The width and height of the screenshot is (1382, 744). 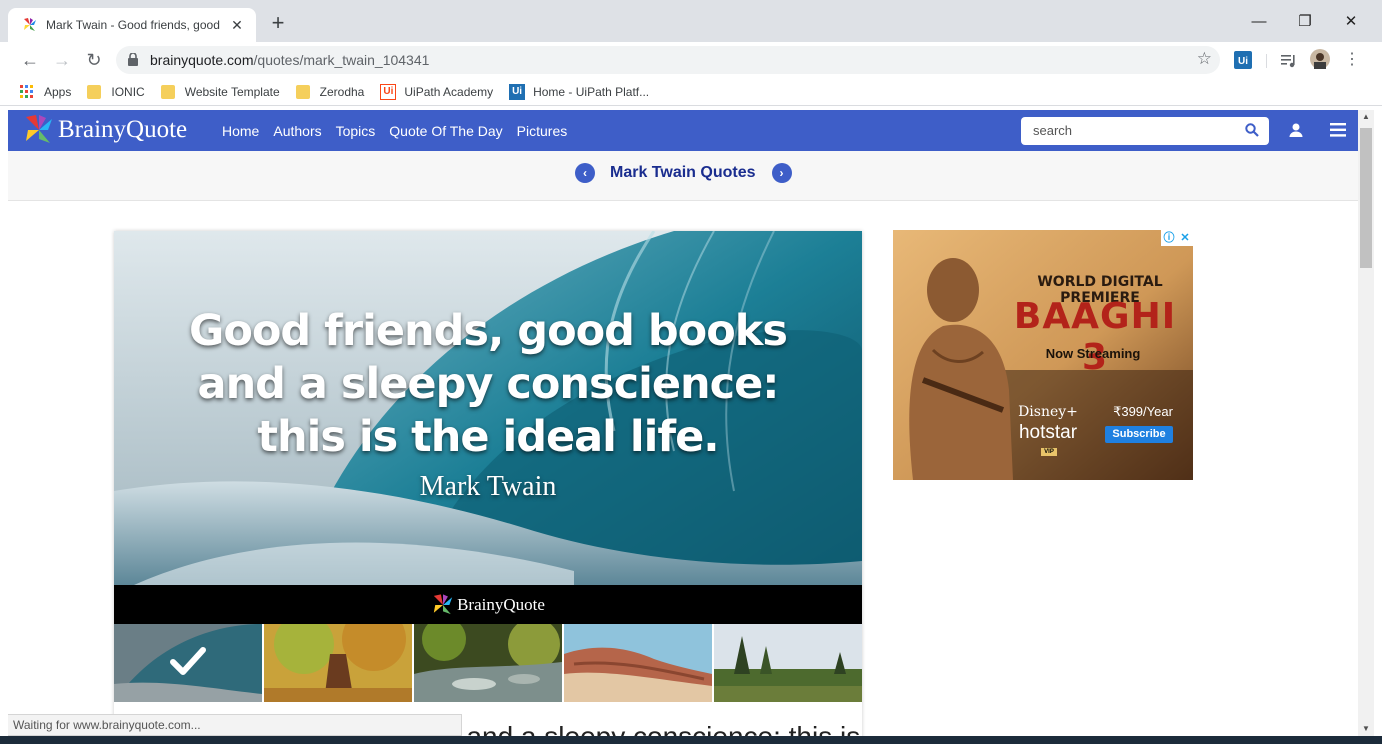 What do you see at coordinates (1252, 130) in the screenshot?
I see `search-icon` at bounding box center [1252, 130].